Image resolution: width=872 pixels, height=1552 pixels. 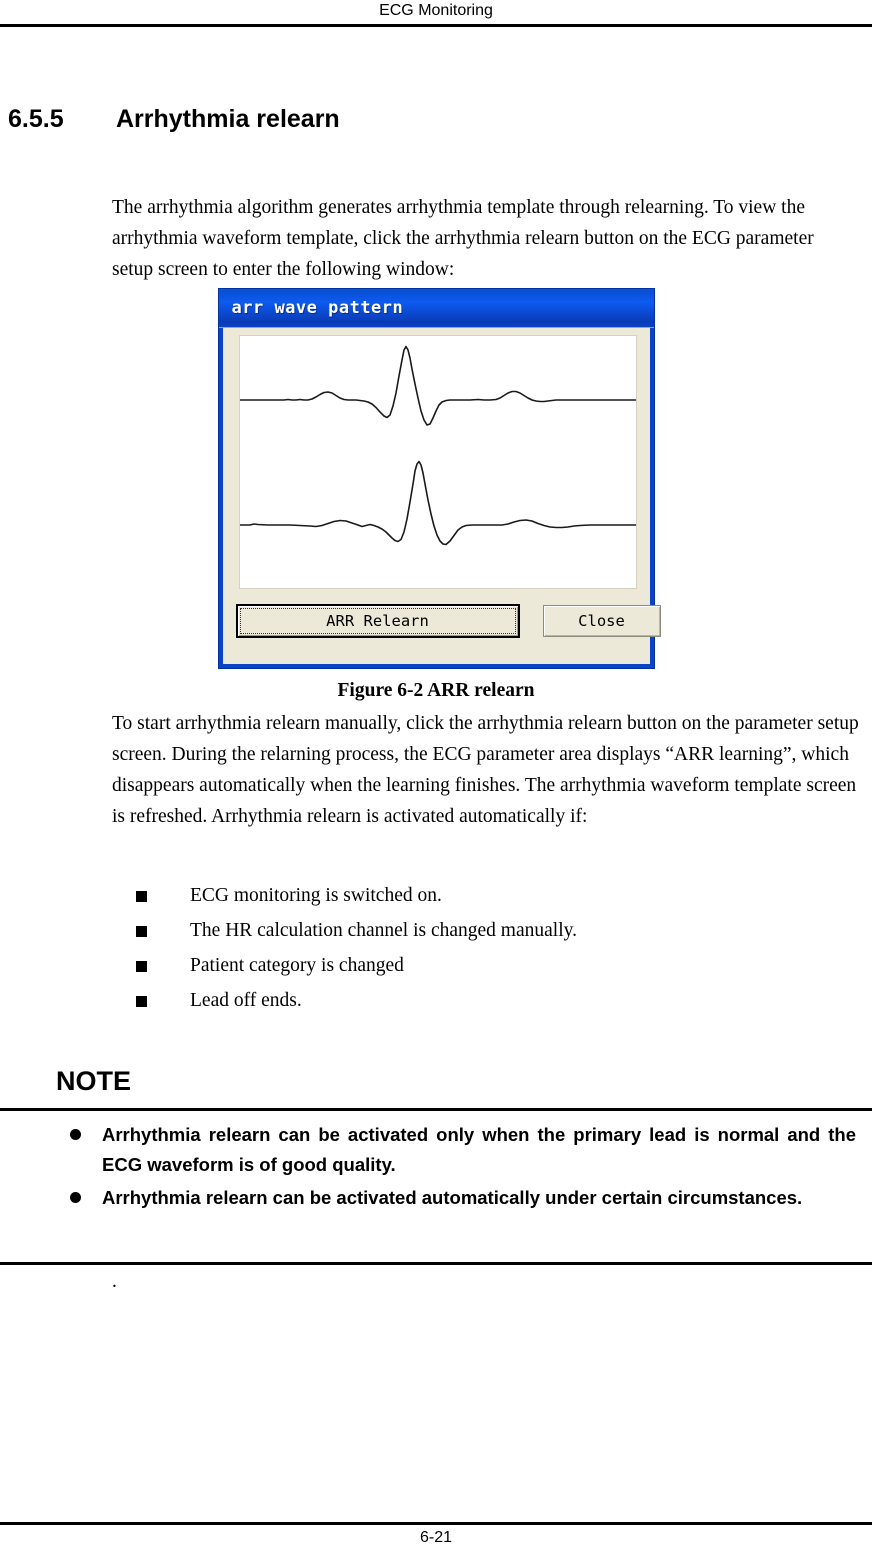 I want to click on dialog-titlebar: arr wave pattern, so click(x=436, y=308).